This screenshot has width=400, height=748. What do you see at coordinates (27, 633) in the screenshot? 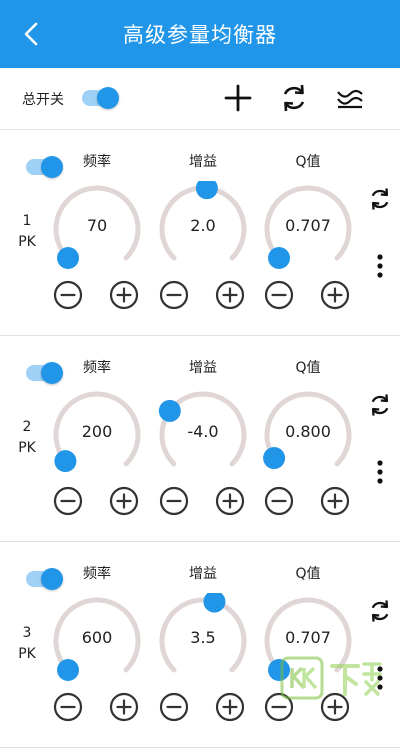
I see `band-number: 3` at bounding box center [27, 633].